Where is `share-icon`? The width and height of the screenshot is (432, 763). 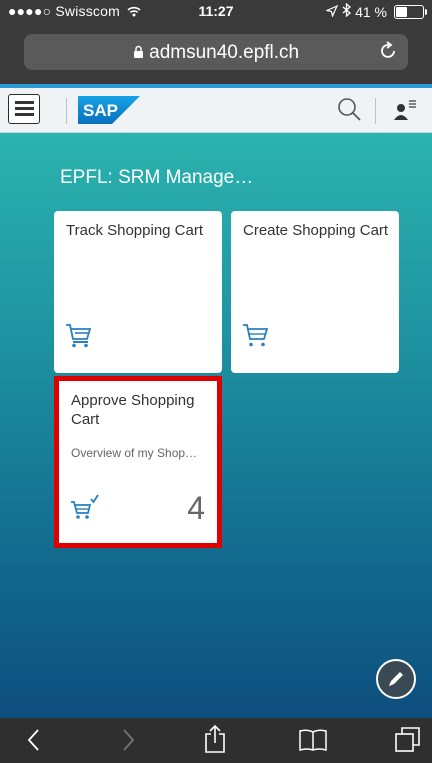
share-icon is located at coordinates (215, 741).